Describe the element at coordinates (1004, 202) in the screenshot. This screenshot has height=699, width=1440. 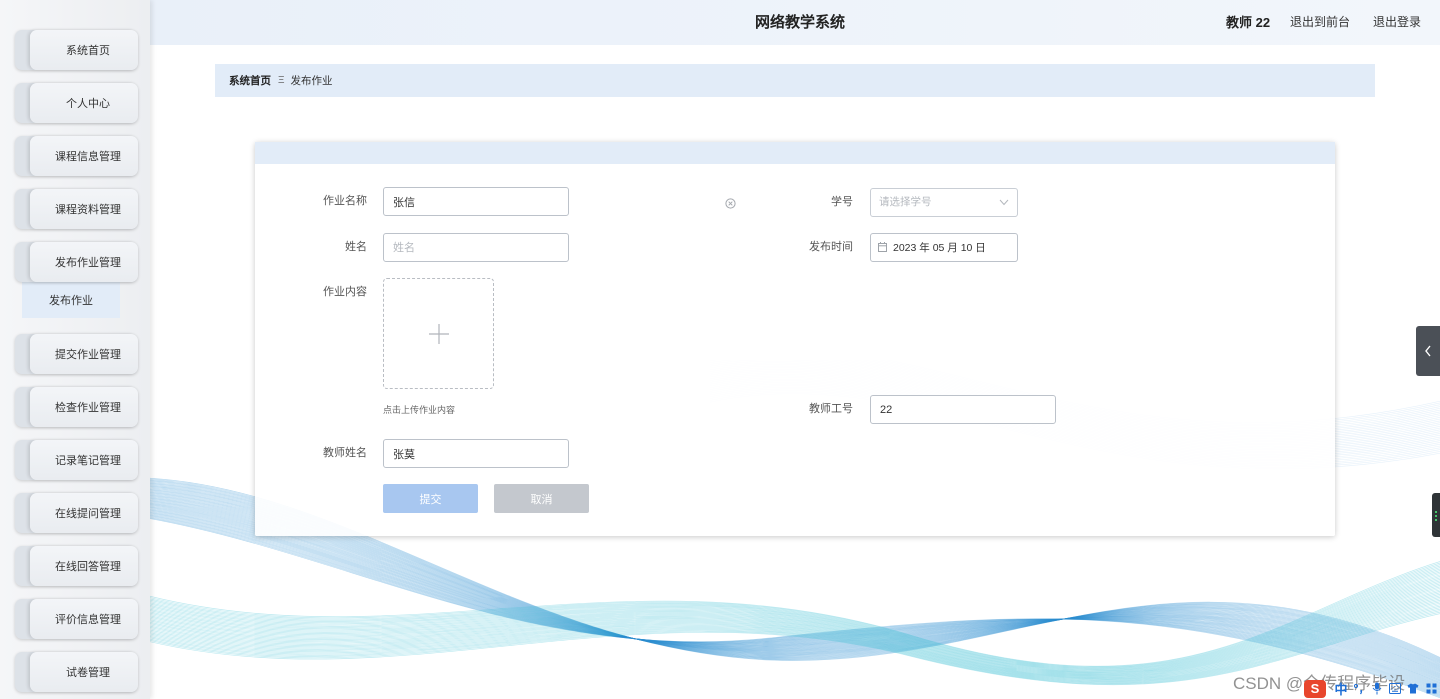
I see `chevron-down-icon` at that location.